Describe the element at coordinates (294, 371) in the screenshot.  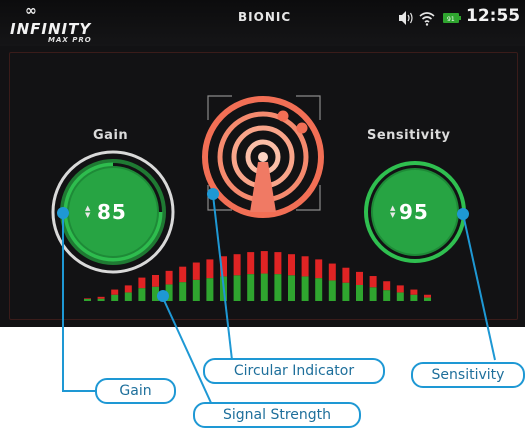
I see `callout-circular-indicator: Circular Indicator` at that location.